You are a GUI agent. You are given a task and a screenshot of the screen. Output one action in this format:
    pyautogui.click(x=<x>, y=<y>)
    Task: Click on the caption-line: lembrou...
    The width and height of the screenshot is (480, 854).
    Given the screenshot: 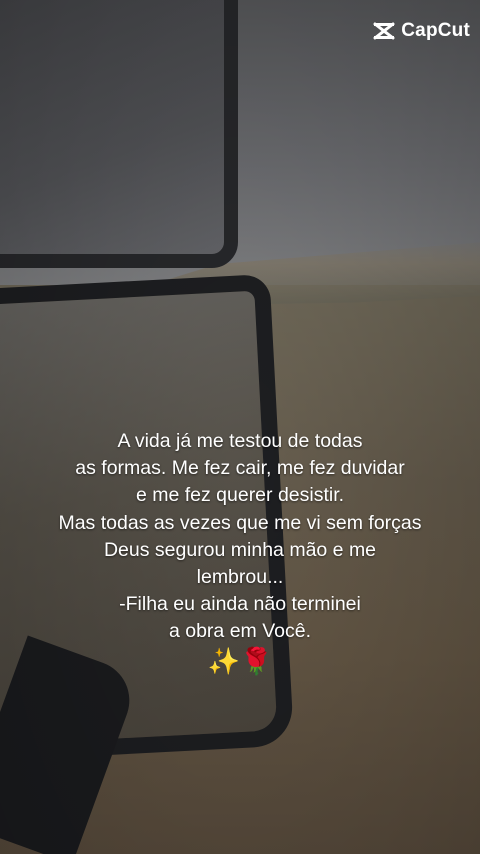 What is the action you would take?
    pyautogui.click(x=240, y=577)
    